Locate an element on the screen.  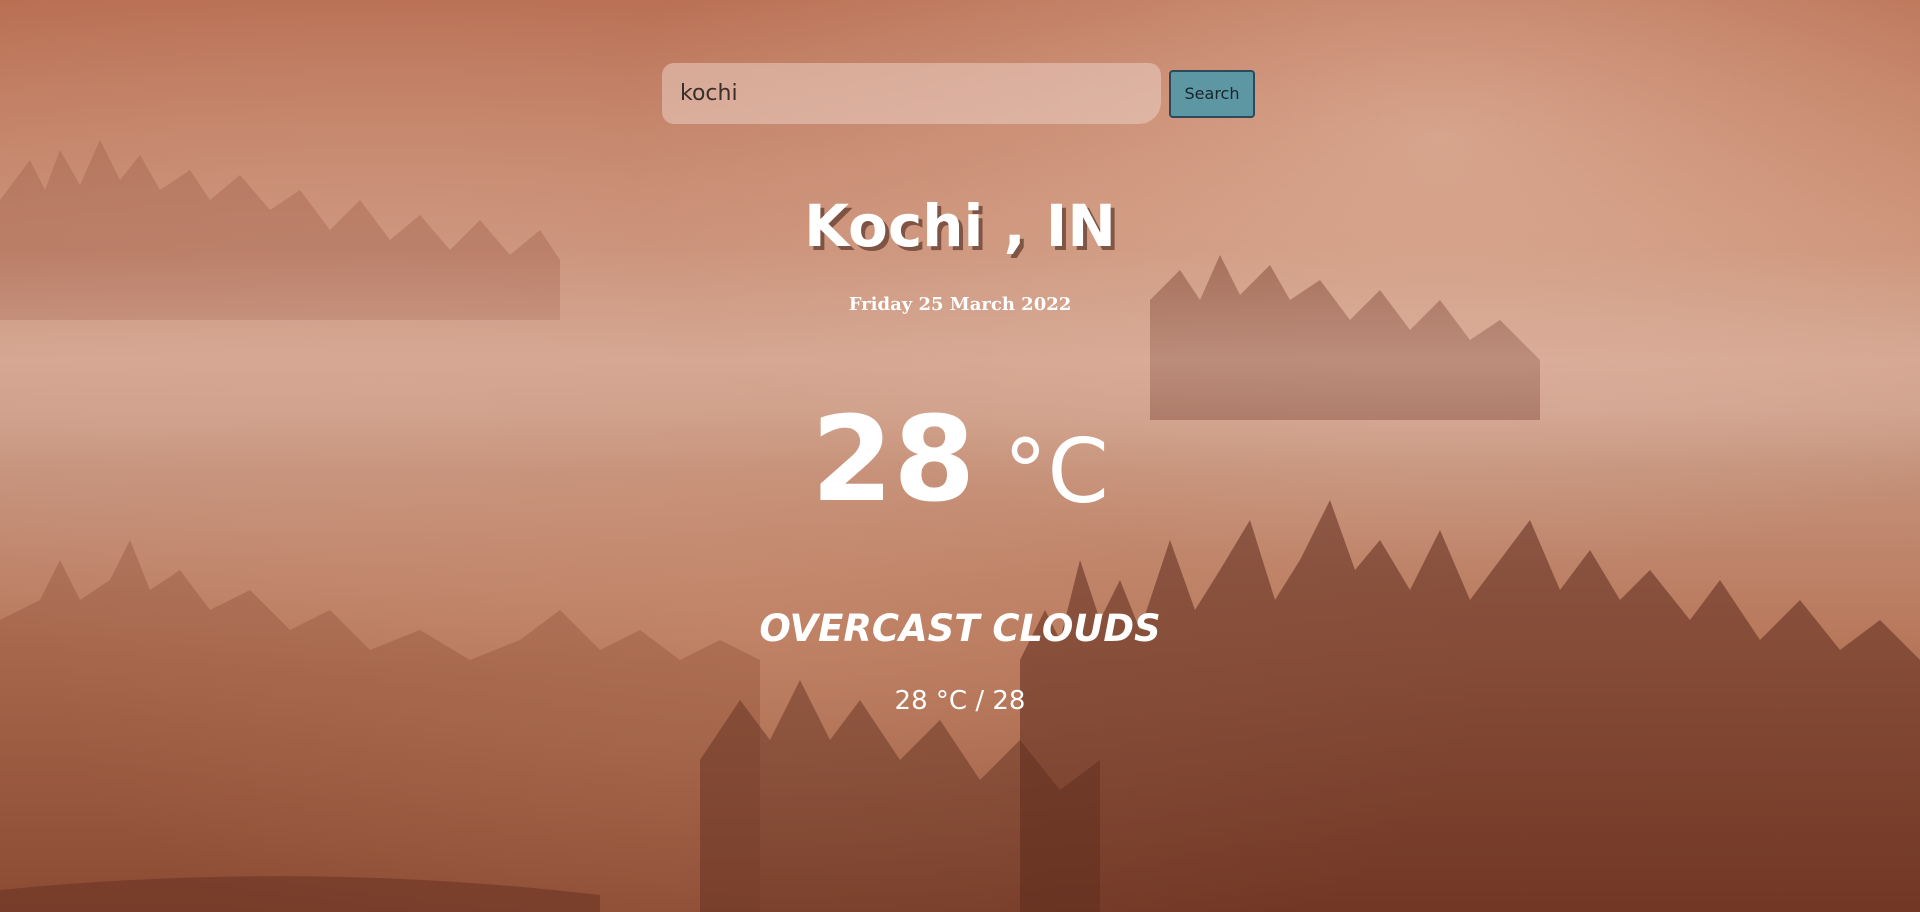
search-input is located at coordinates (911, 93).